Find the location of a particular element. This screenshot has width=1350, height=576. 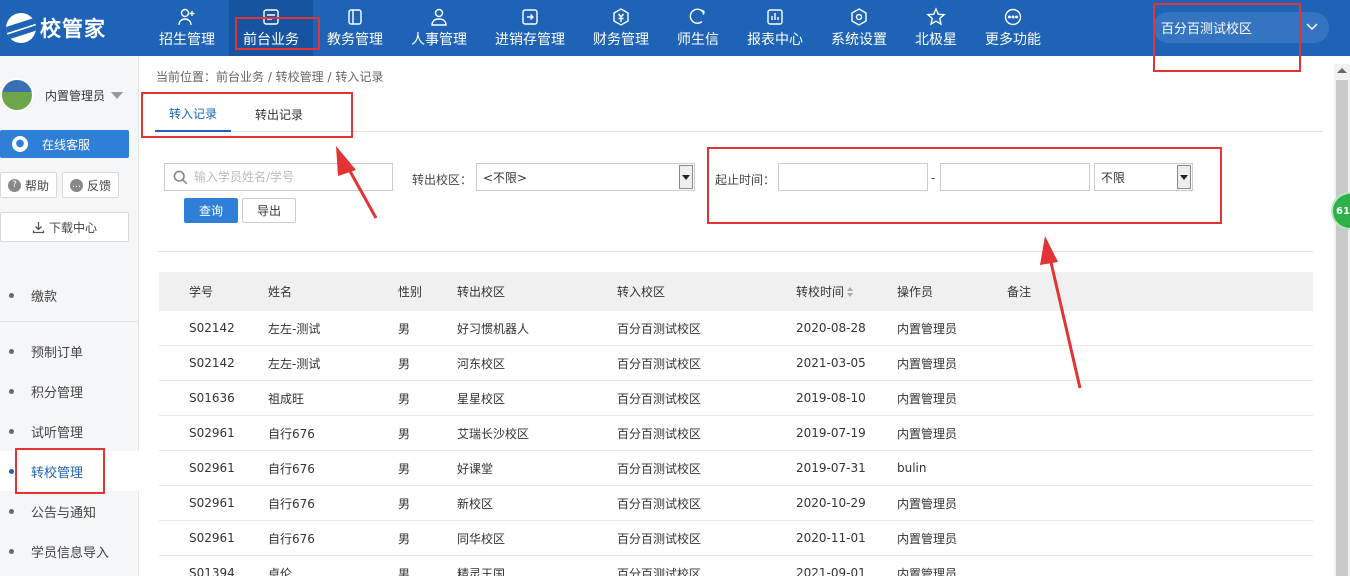

more-icon is located at coordinates (1013, 17).